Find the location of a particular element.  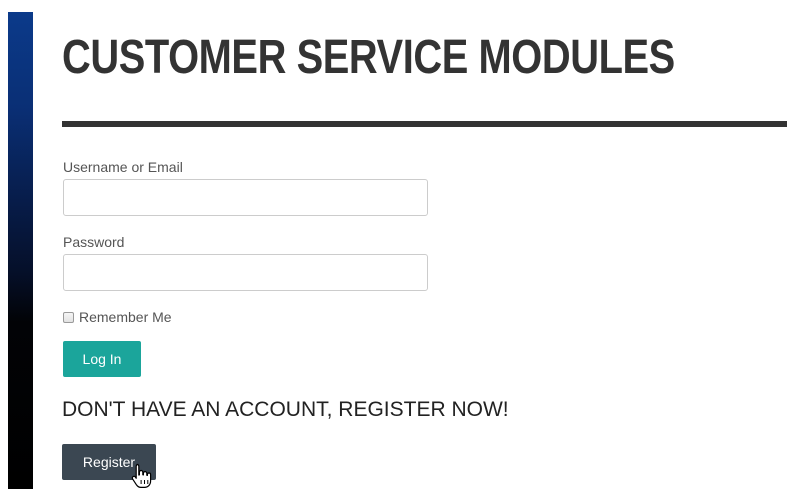

password-input is located at coordinates (245, 272).